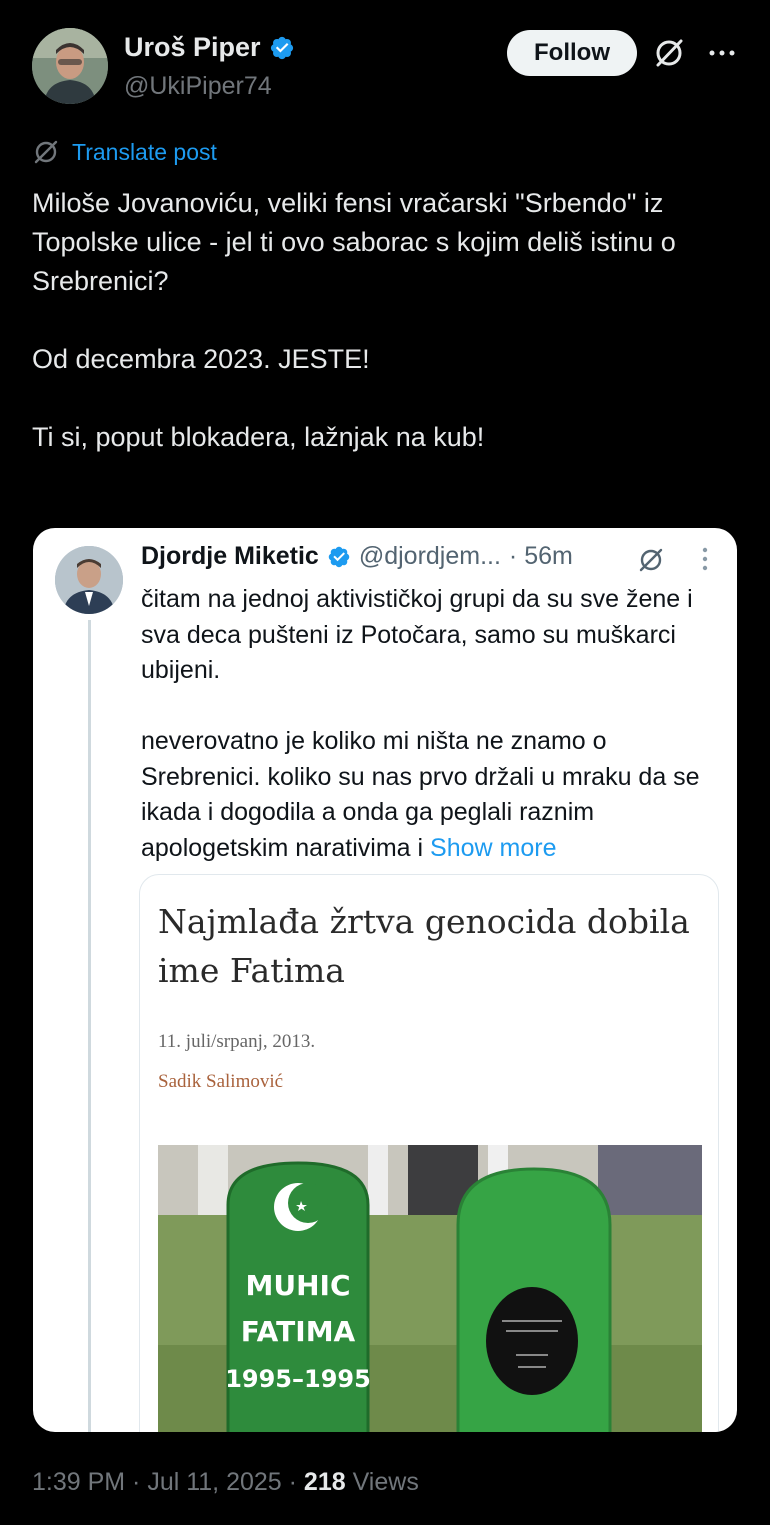 This screenshot has width=770, height=1525. Describe the element at coordinates (705, 559) in the screenshot. I see `more-vertical-icon` at that location.